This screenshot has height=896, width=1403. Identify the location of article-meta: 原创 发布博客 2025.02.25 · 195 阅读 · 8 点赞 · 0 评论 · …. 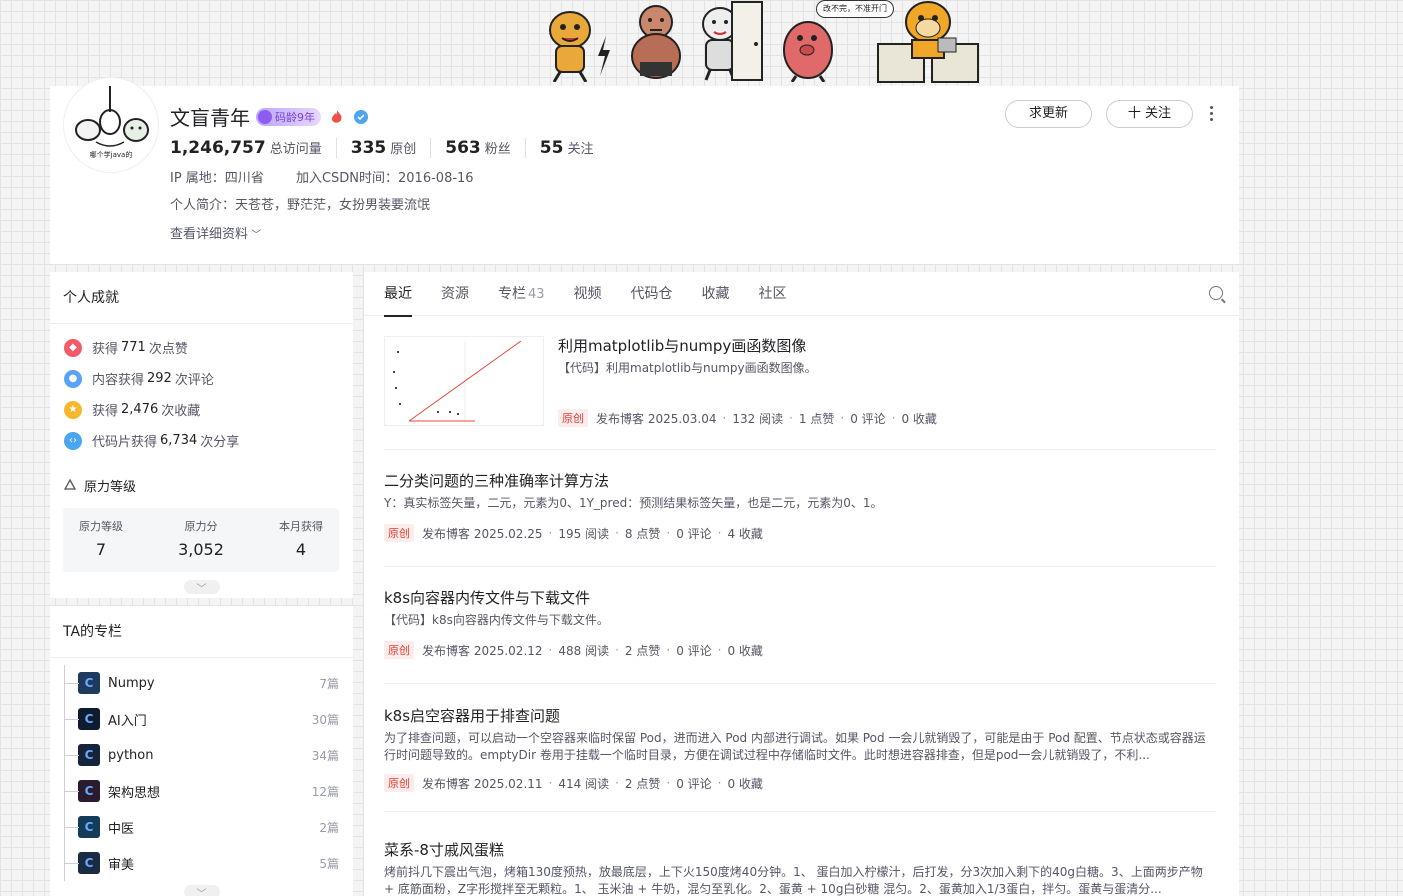
(800, 533).